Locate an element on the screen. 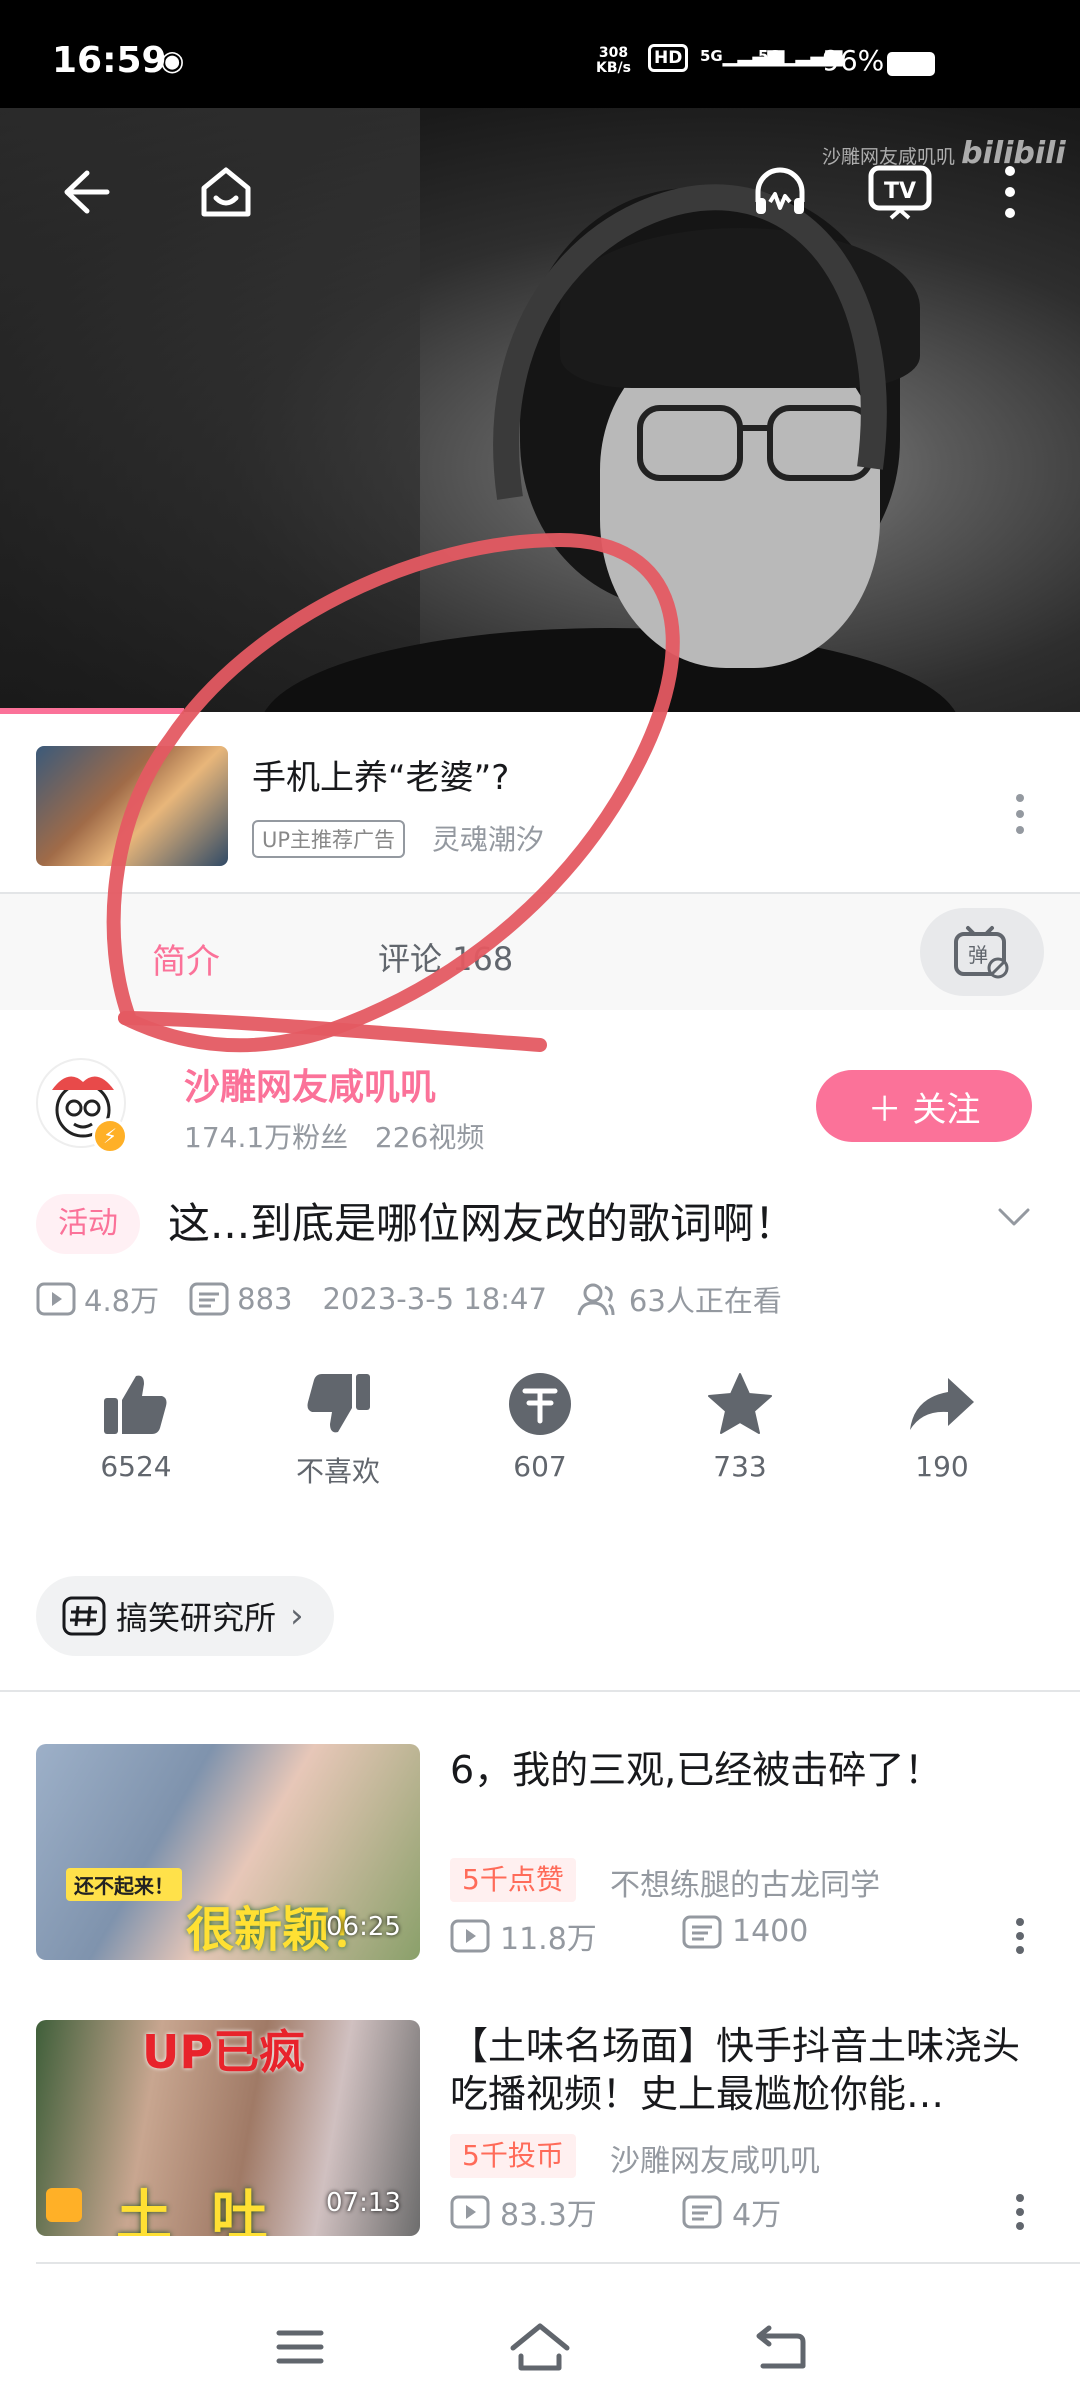 This screenshot has width=1080, height=2408. danmaku-toggle-button: 弹 is located at coordinates (982, 952).